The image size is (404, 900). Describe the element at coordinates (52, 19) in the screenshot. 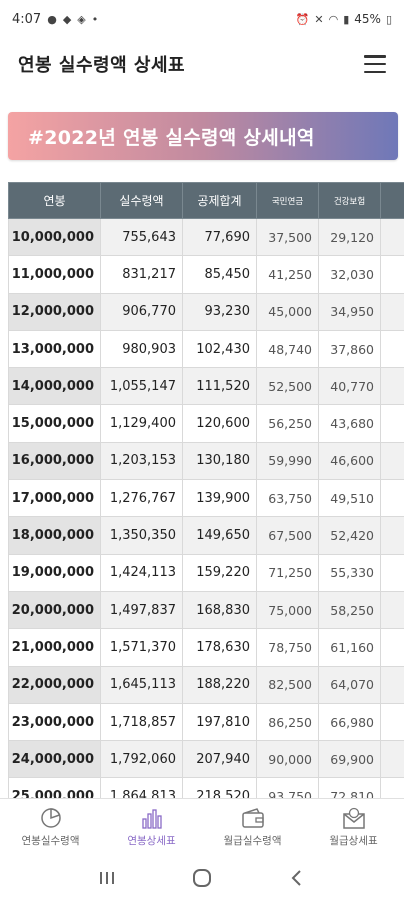

I see `chat-notification-icon: ●` at that location.